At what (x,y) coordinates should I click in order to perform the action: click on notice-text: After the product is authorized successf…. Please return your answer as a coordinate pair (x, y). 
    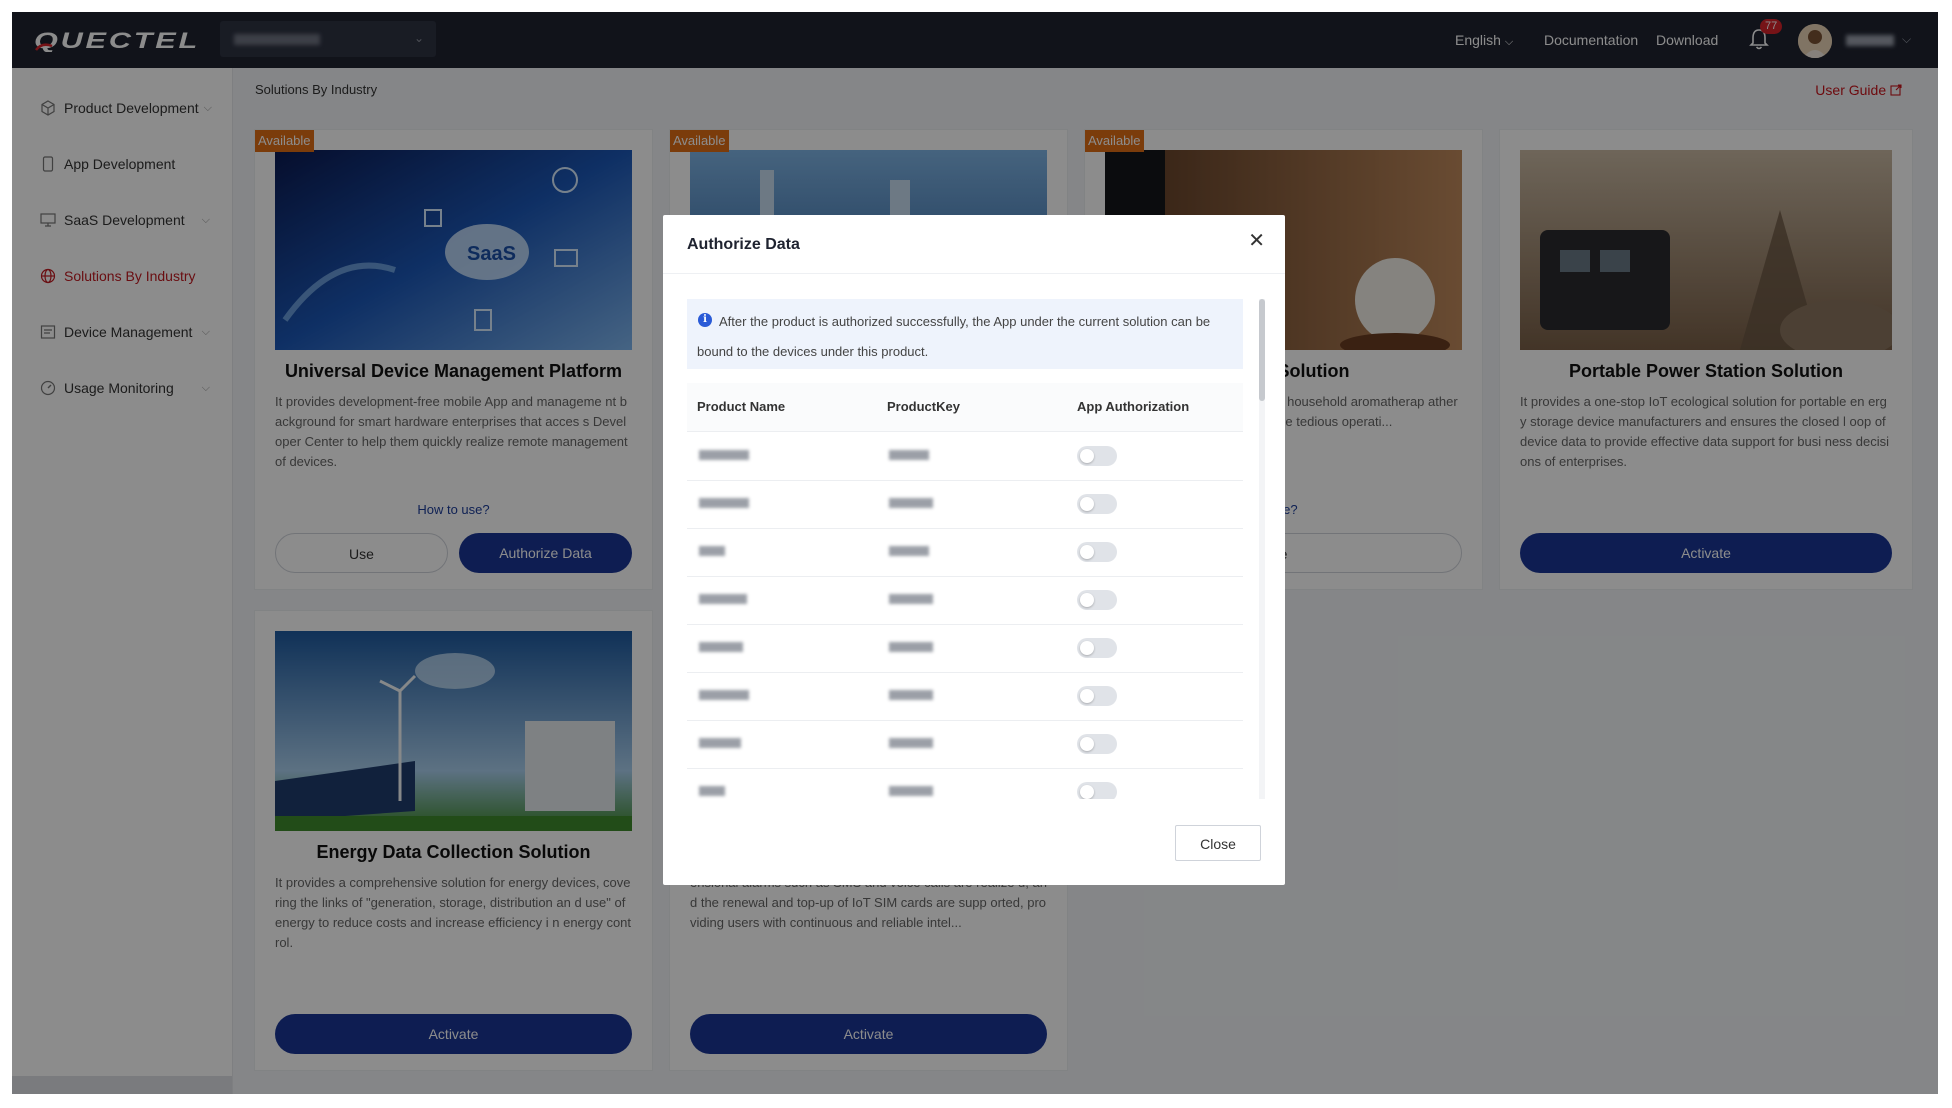
    Looking at the image, I should click on (954, 336).